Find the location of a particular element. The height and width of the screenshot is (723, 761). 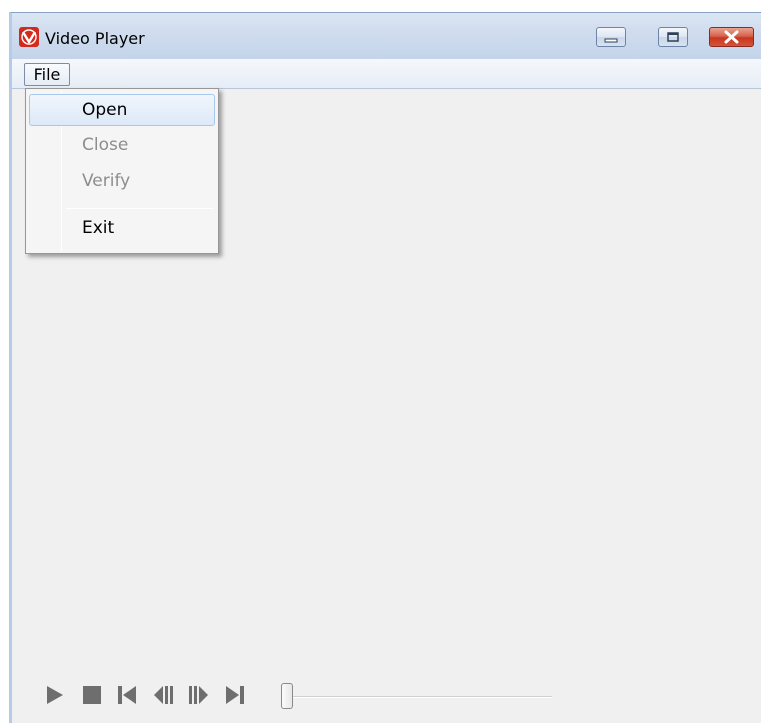

close-icon is located at coordinates (731, 37).